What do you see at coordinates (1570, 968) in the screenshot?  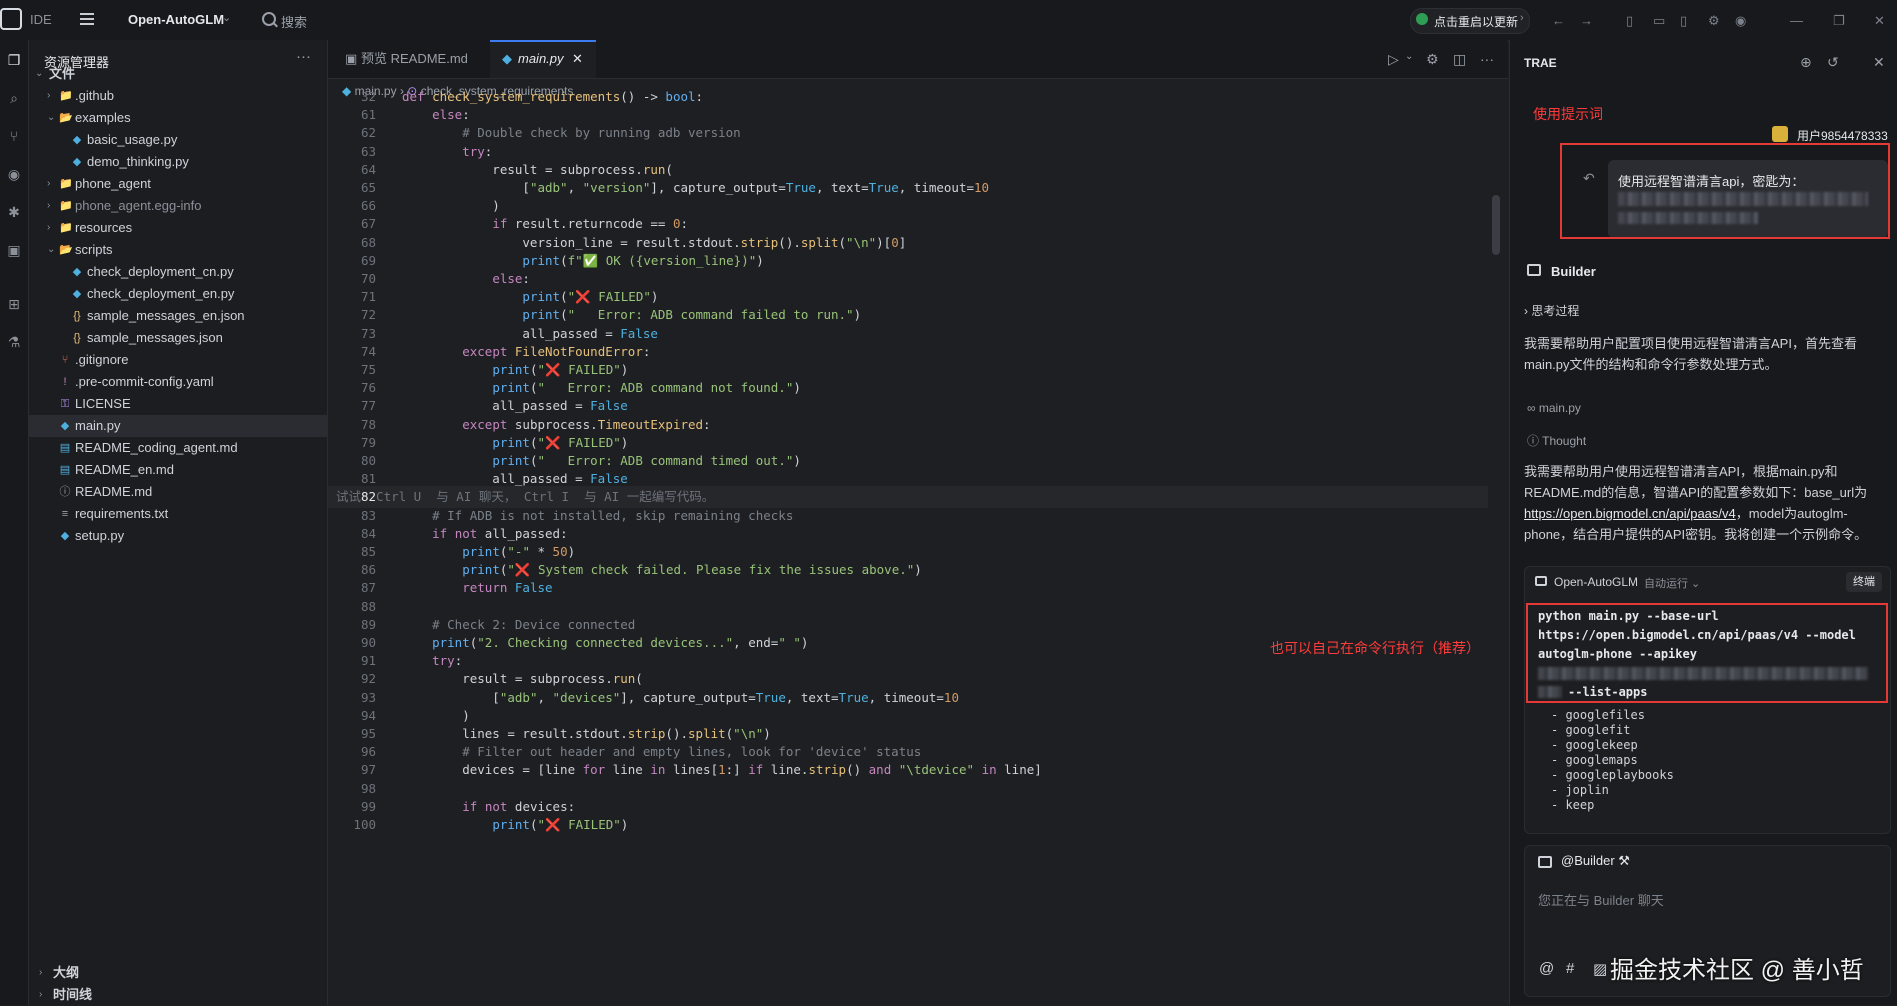 I see `hashtag-icon: #` at bounding box center [1570, 968].